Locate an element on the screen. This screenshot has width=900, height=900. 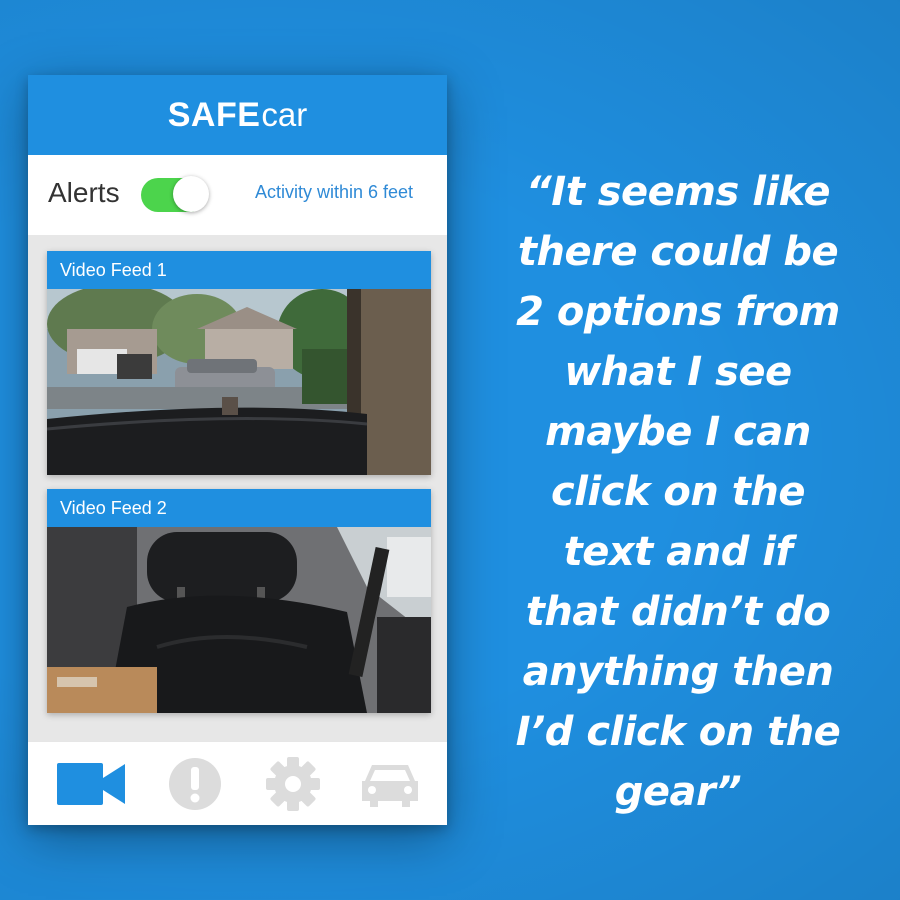
video-feed-image-driveway is located at coordinates (239, 382).